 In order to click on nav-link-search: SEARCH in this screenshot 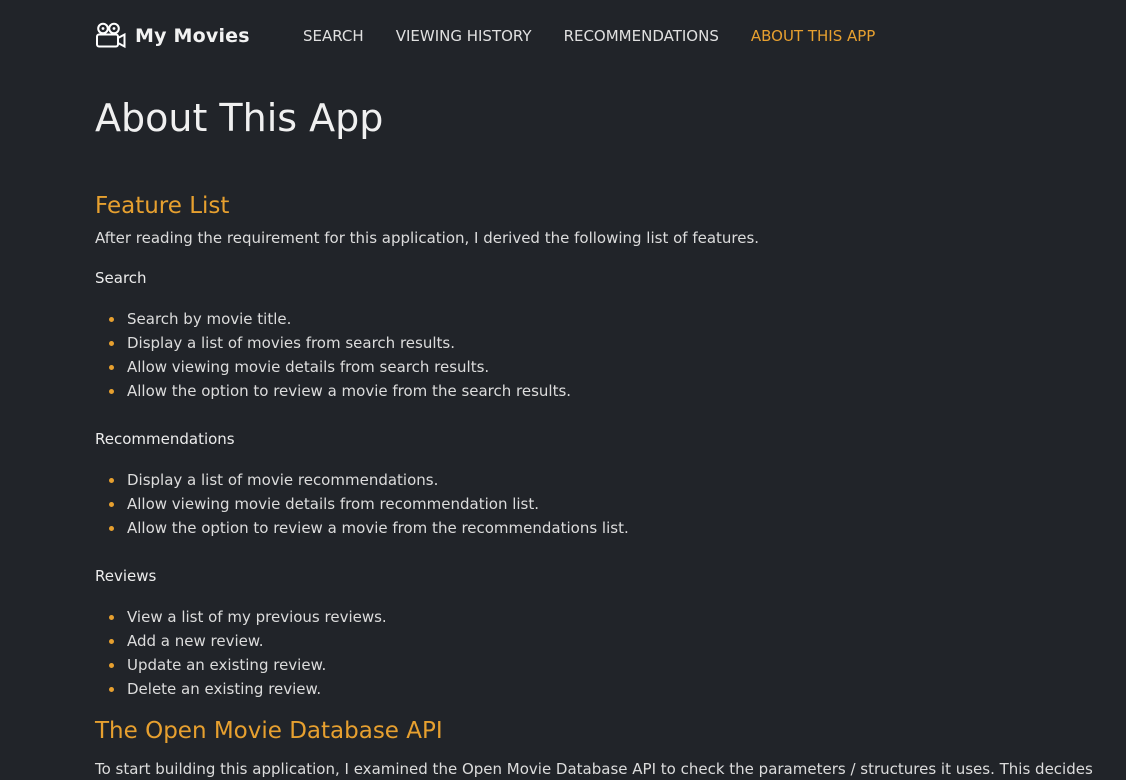, I will do `click(333, 36)`.